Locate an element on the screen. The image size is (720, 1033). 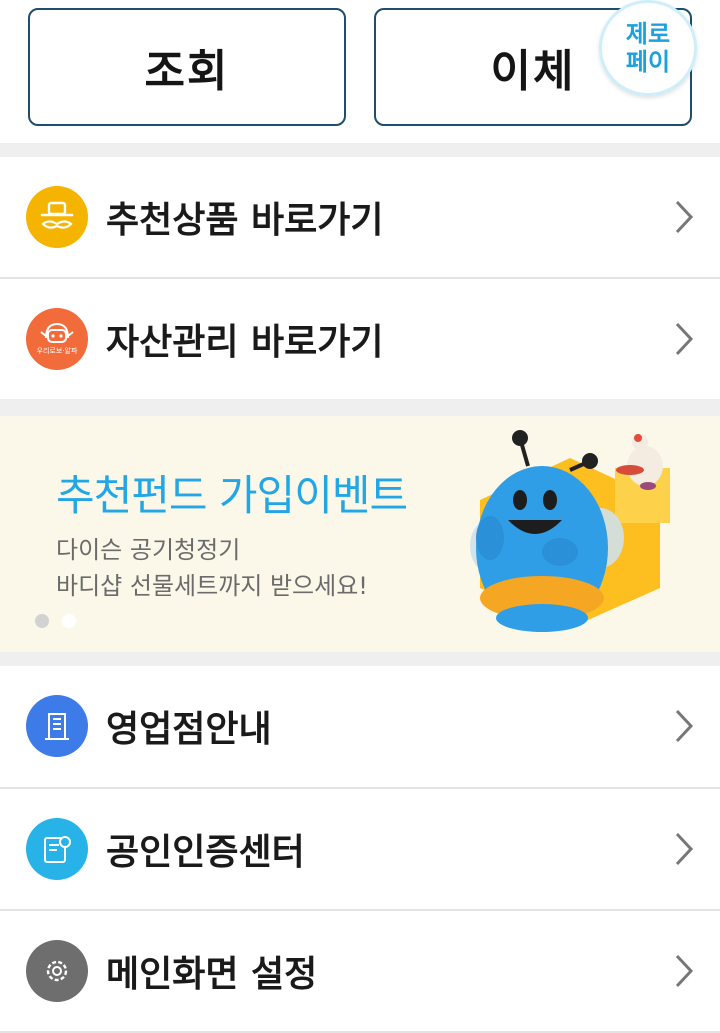
menu-item-asset-management: 우리로보·알파 자산관리 바로가기 is located at coordinates (360, 339).